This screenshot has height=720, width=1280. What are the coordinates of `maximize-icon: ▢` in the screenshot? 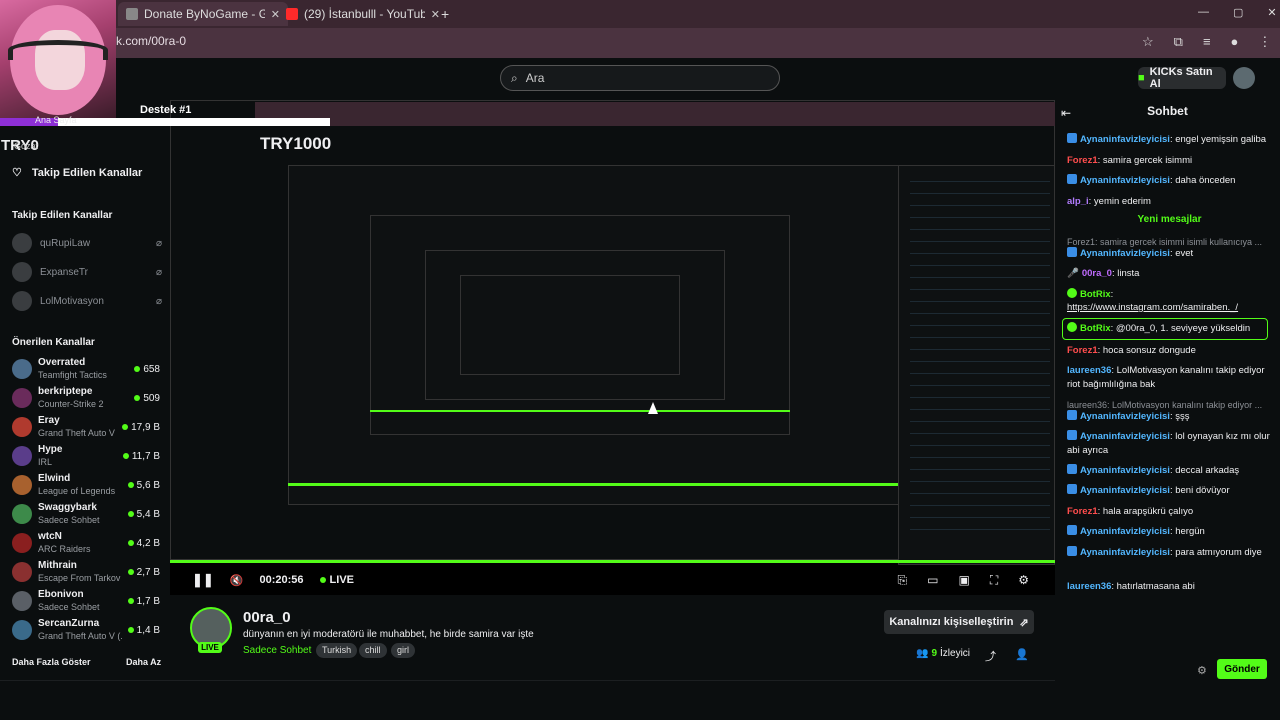 It's located at (1238, 12).